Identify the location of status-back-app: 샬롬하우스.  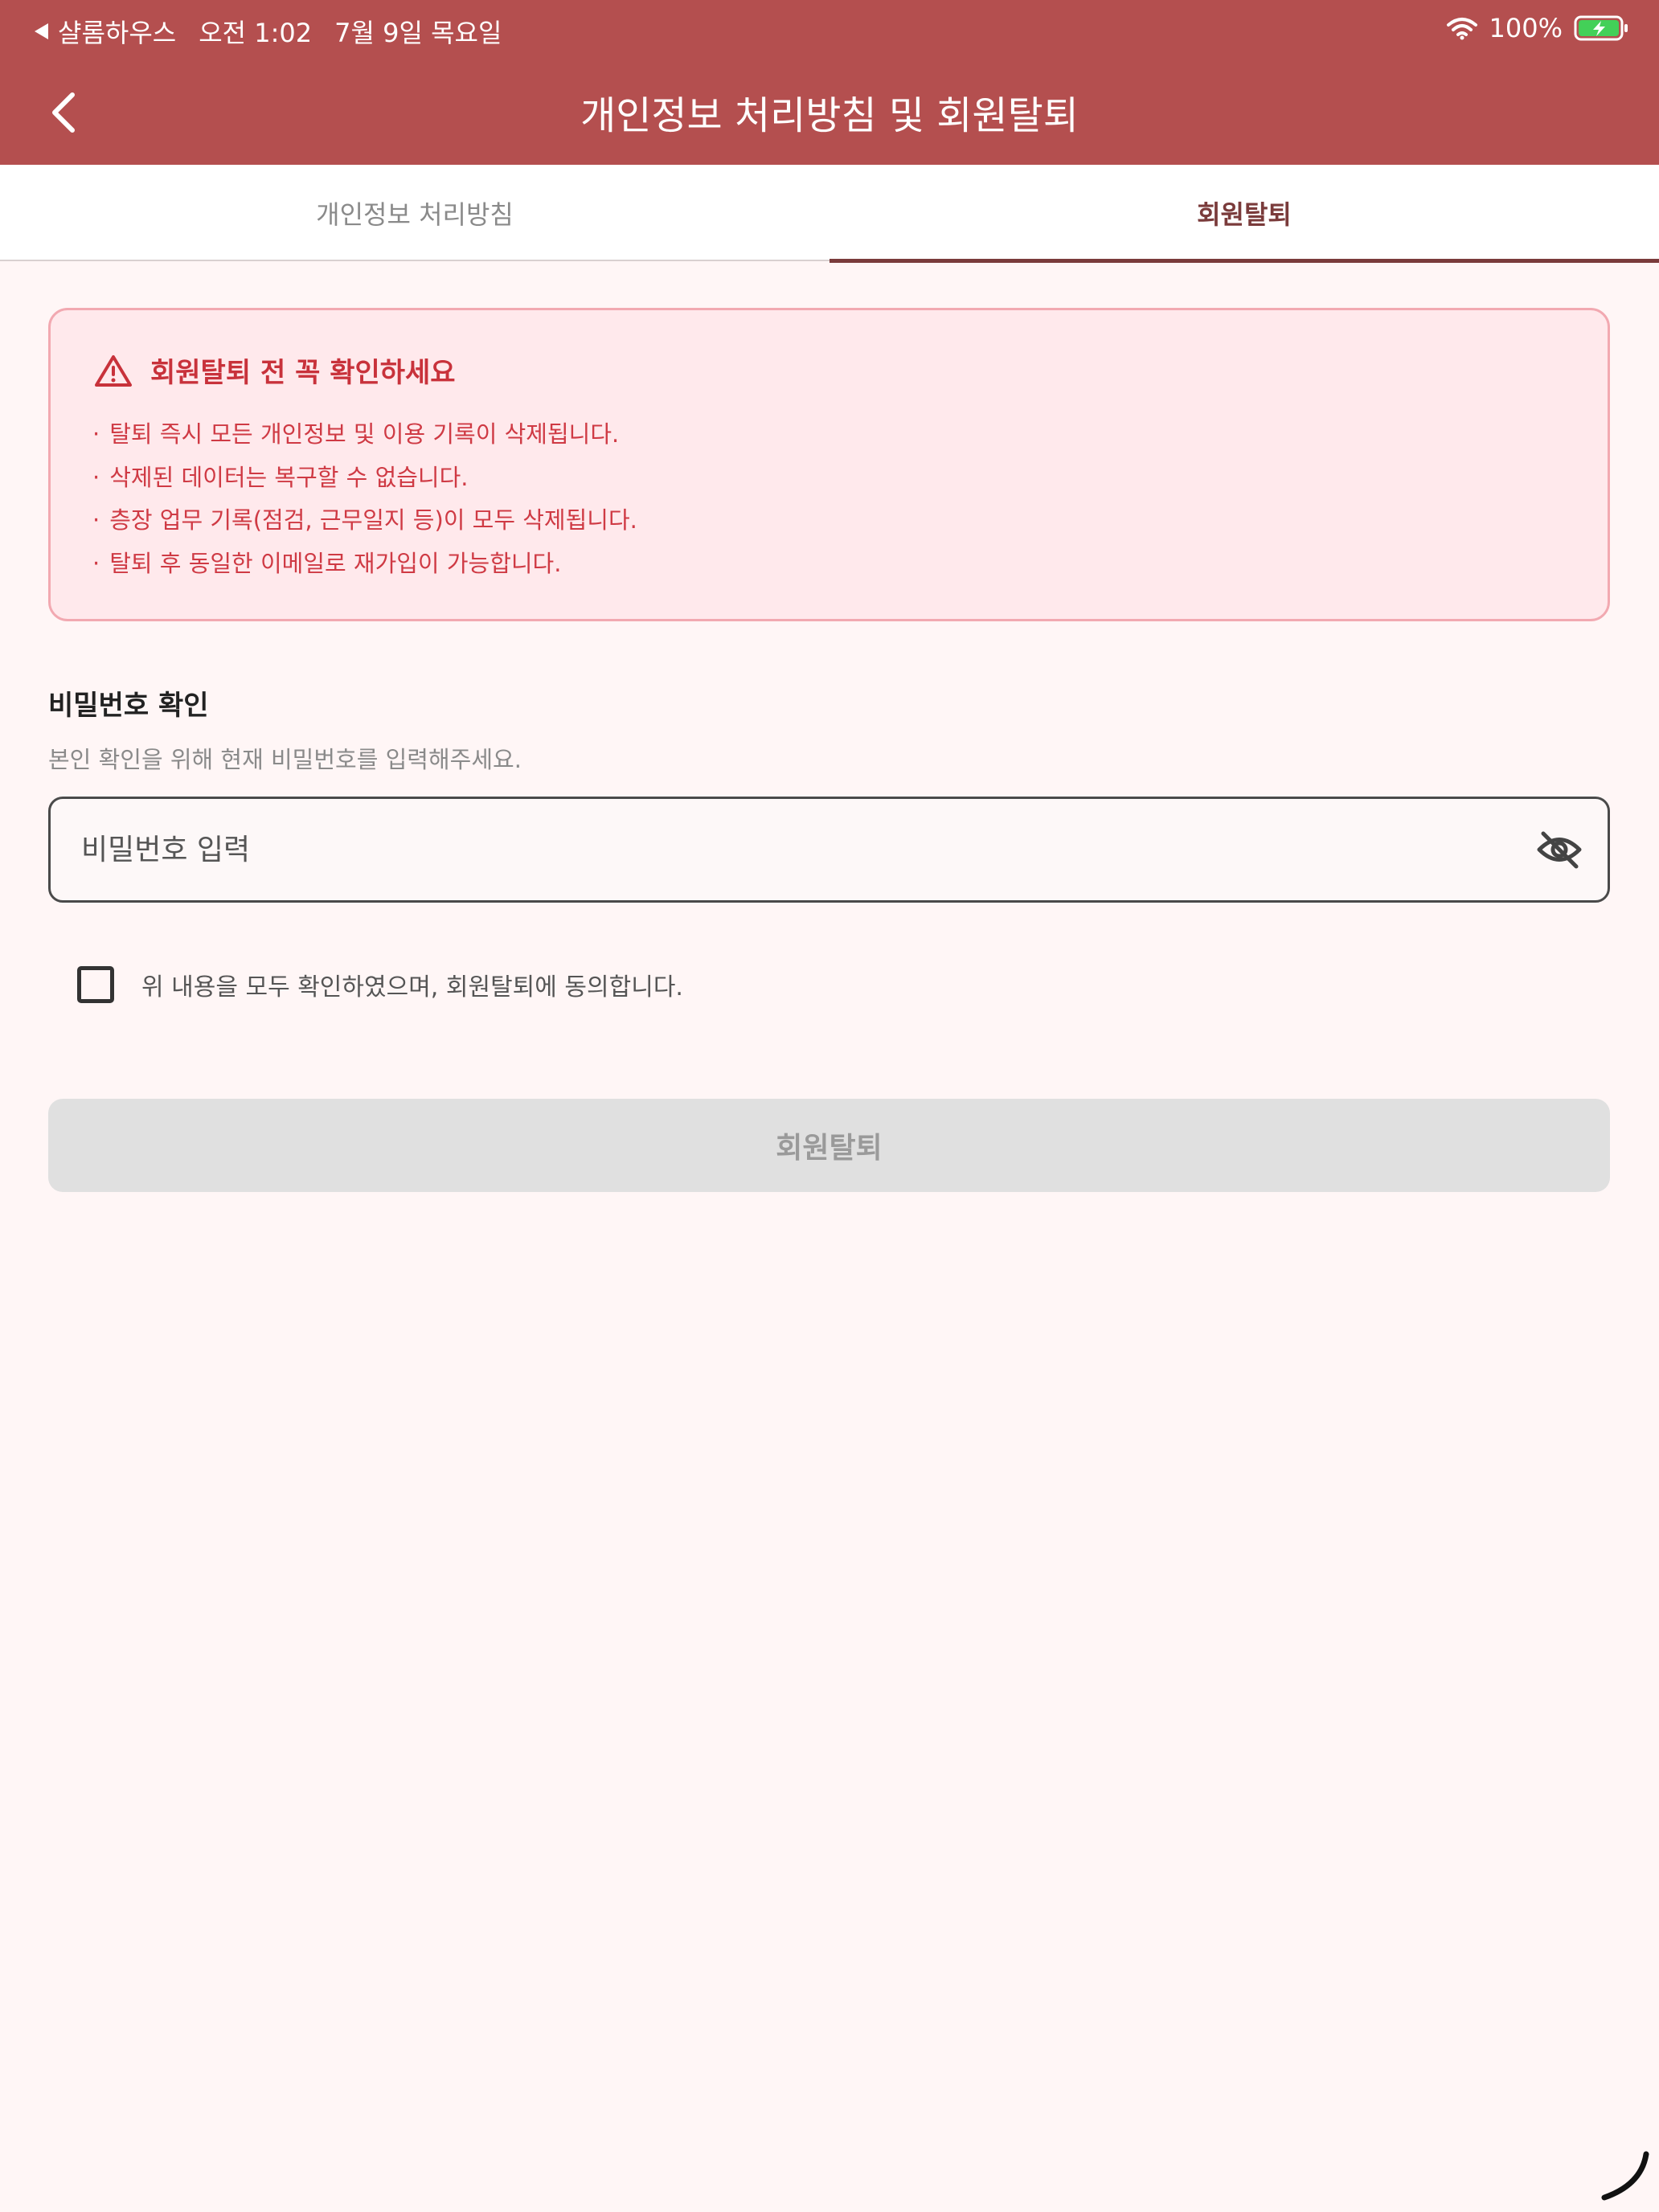
(104, 31).